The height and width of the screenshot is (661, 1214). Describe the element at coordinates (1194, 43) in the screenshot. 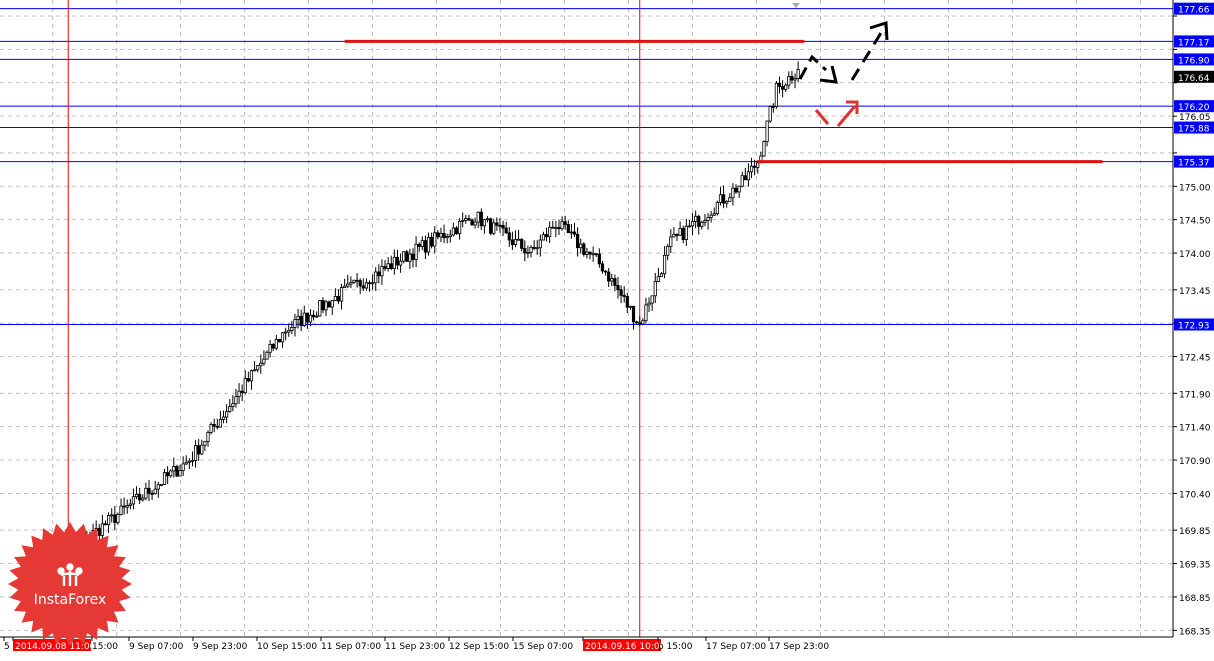

I see `level-label: 177.17` at that location.